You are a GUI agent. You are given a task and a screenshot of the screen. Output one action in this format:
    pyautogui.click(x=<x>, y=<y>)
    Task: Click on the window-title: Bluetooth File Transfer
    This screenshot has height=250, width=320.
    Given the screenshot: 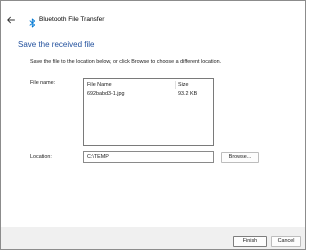 What is the action you would take?
    pyautogui.click(x=72, y=19)
    